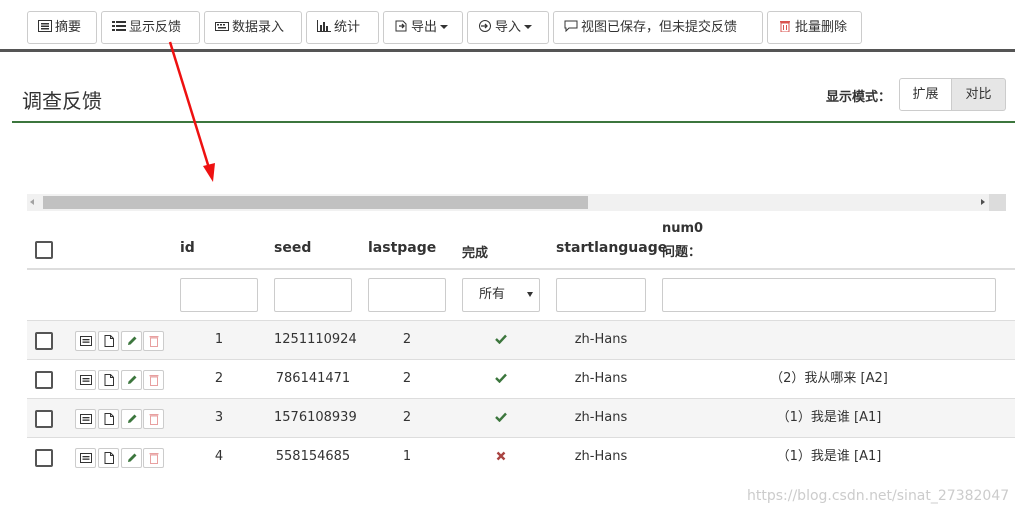 The image size is (1015, 516). What do you see at coordinates (313, 295) in the screenshot?
I see `filter-seed-input` at bounding box center [313, 295].